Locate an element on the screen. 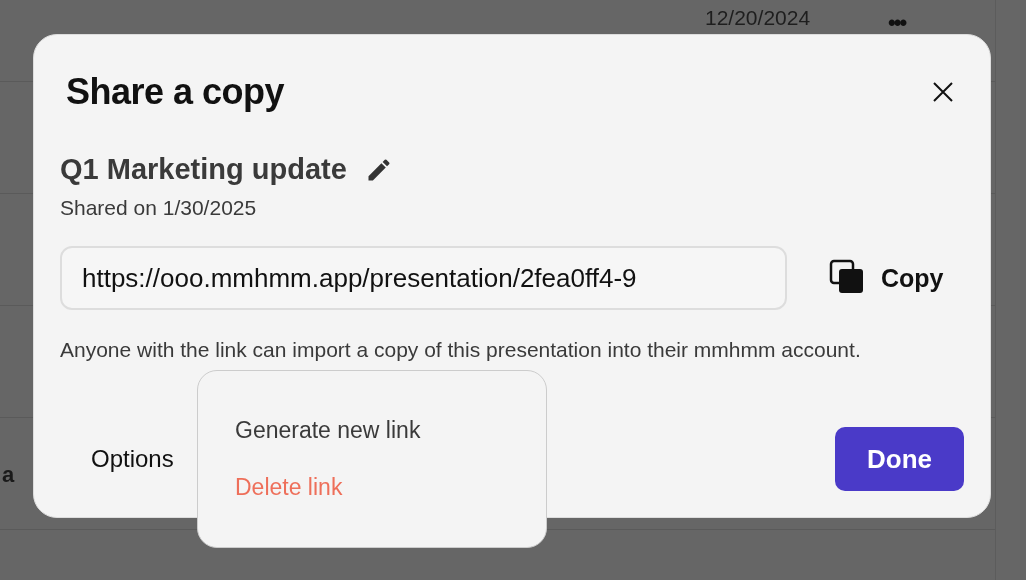 This screenshot has width=1026, height=580. row-date: 12/20/2024 is located at coordinates (758, 18).